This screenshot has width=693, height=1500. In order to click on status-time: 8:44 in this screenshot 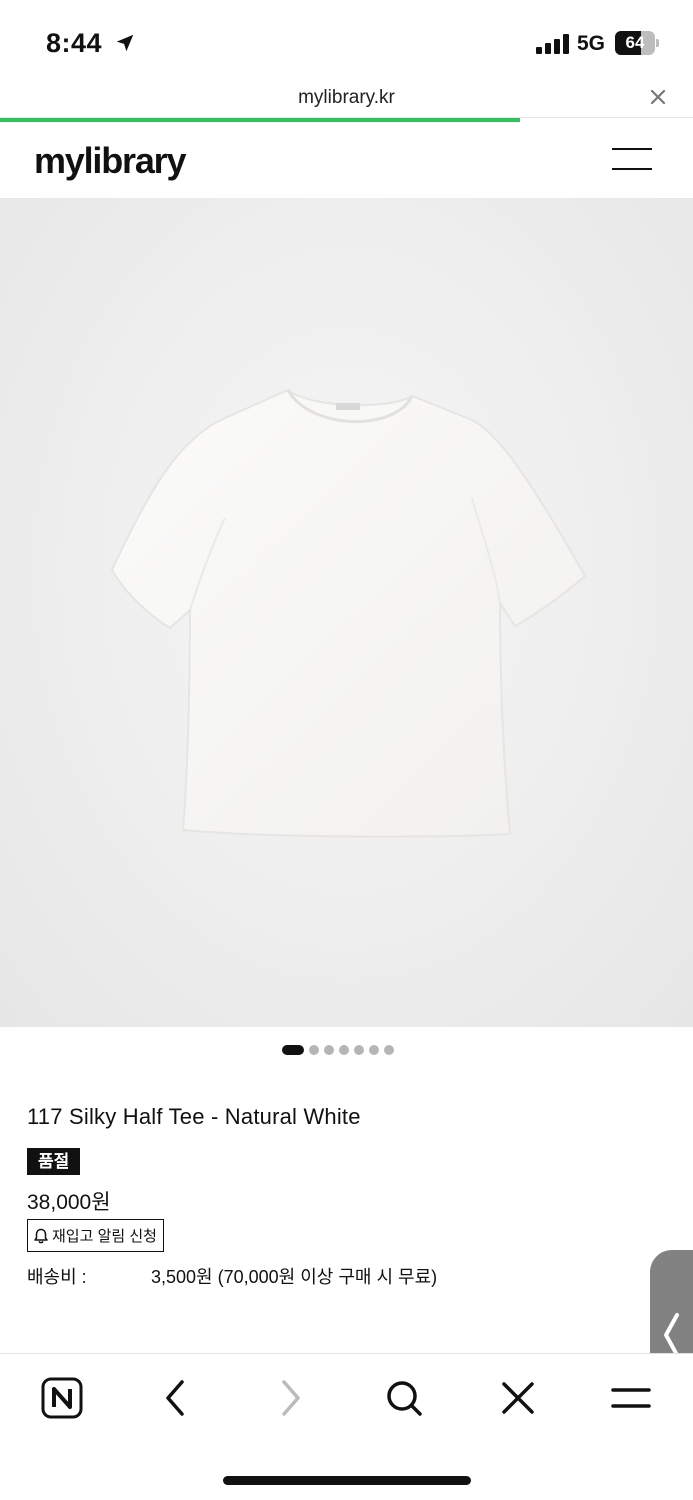, I will do `click(74, 43)`.